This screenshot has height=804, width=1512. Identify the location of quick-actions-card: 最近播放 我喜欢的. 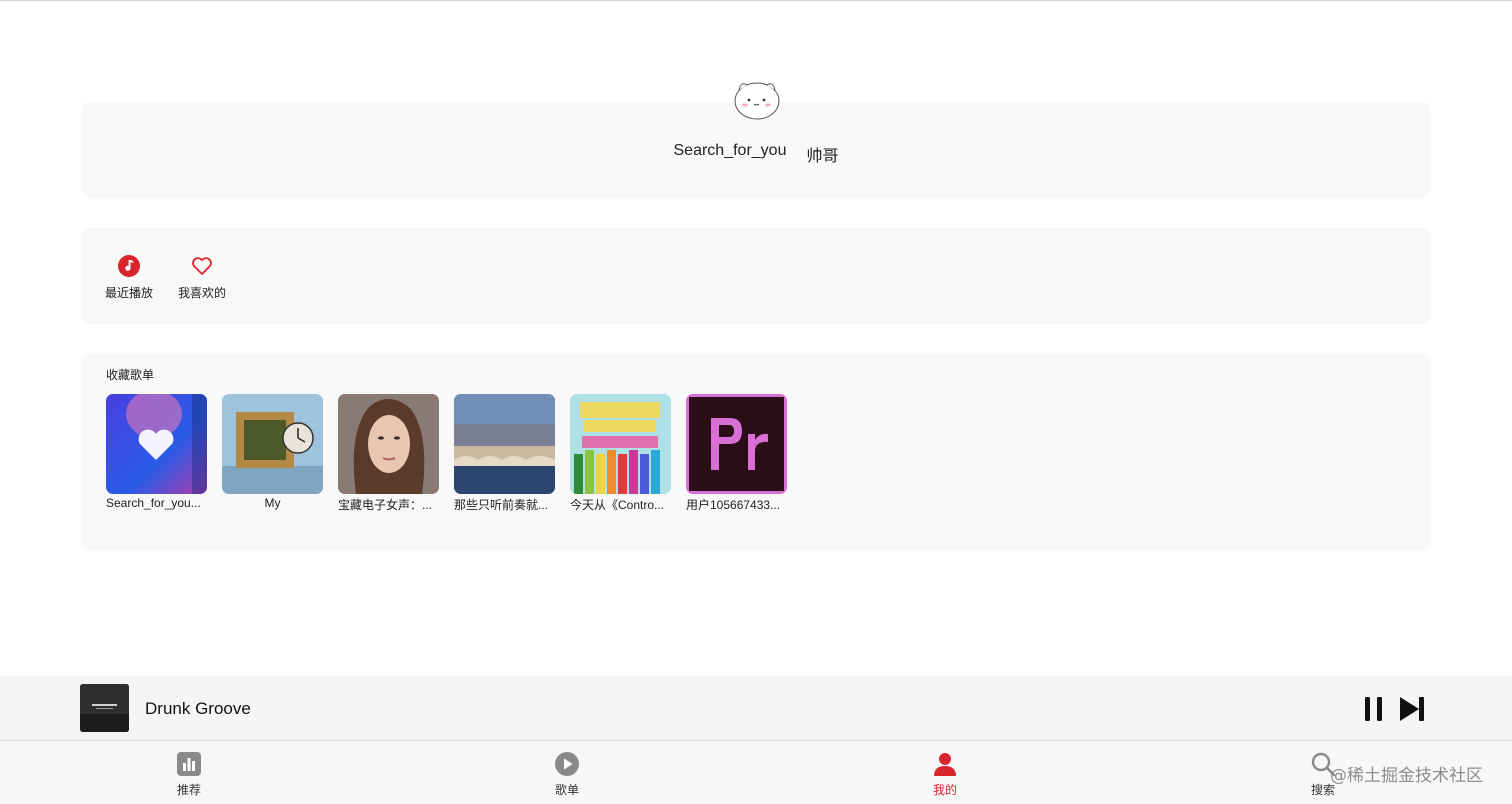
(756, 276).